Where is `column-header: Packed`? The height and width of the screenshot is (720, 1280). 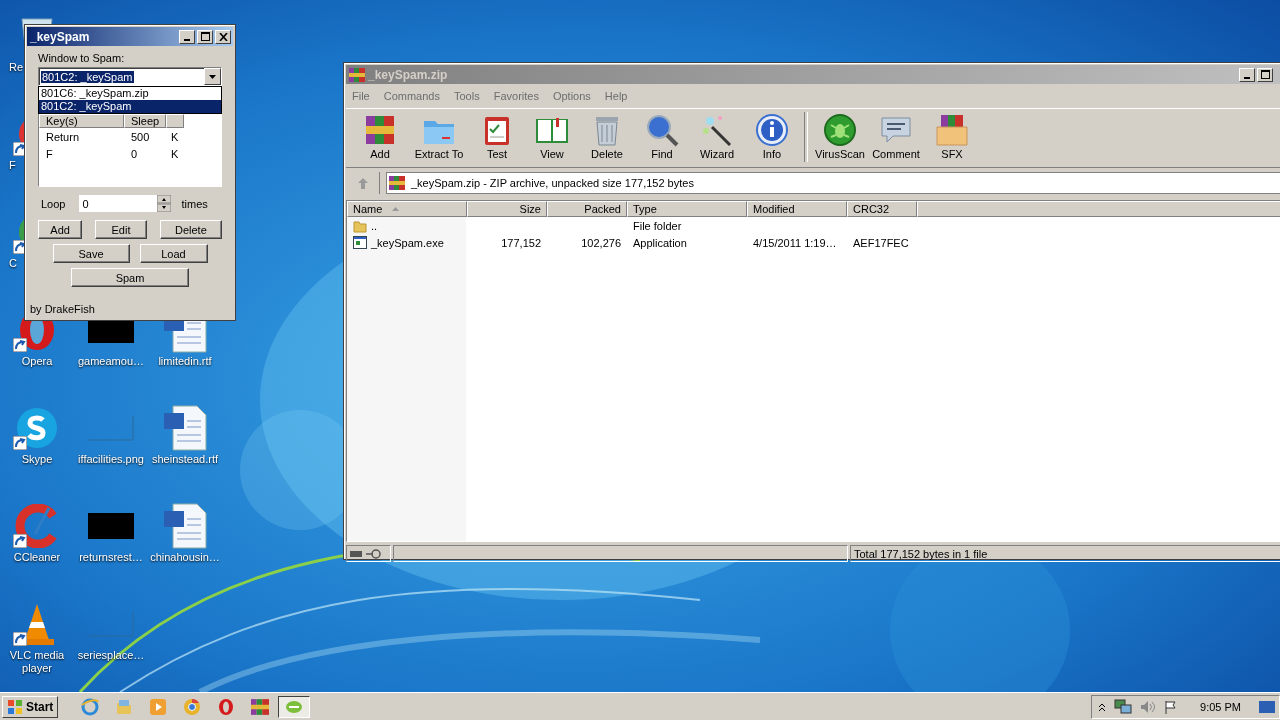 column-header: Packed is located at coordinates (587, 209).